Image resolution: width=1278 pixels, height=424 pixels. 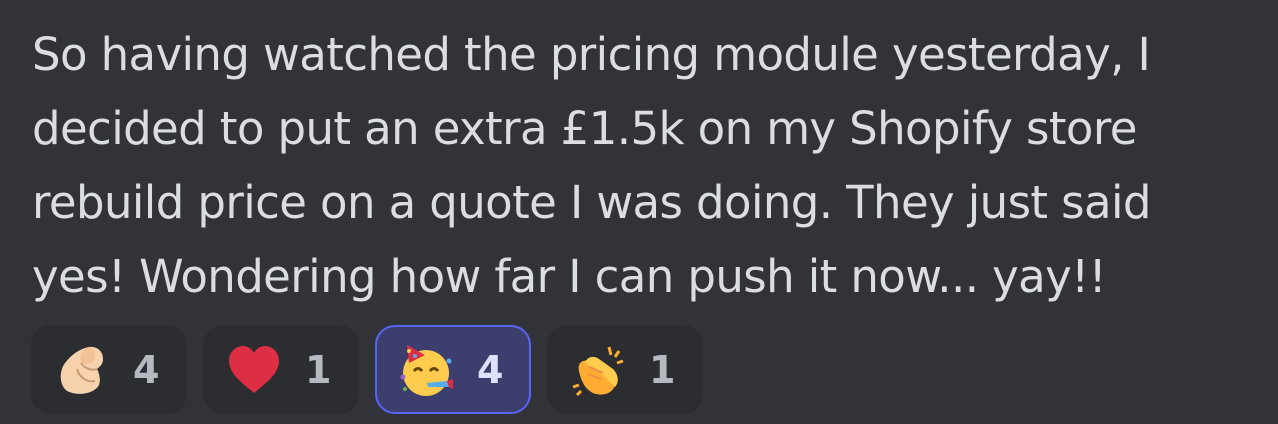 I want to click on reaction-heart: 1, so click(x=281, y=369).